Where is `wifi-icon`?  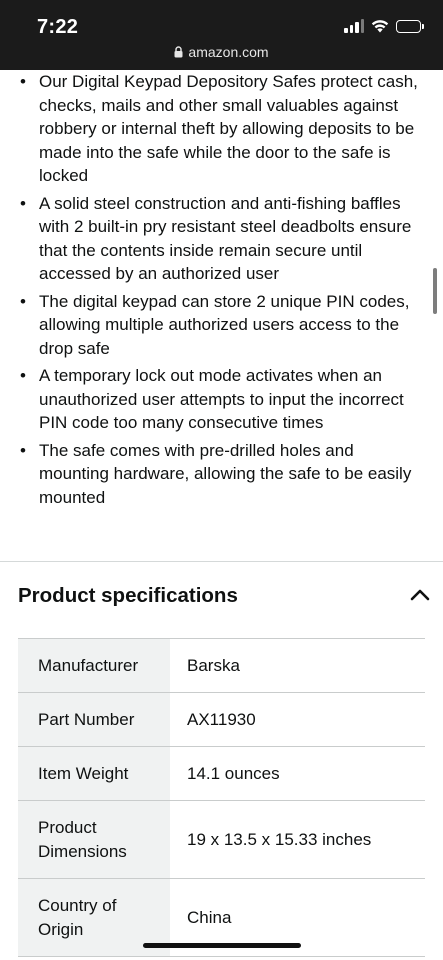 wifi-icon is located at coordinates (380, 26).